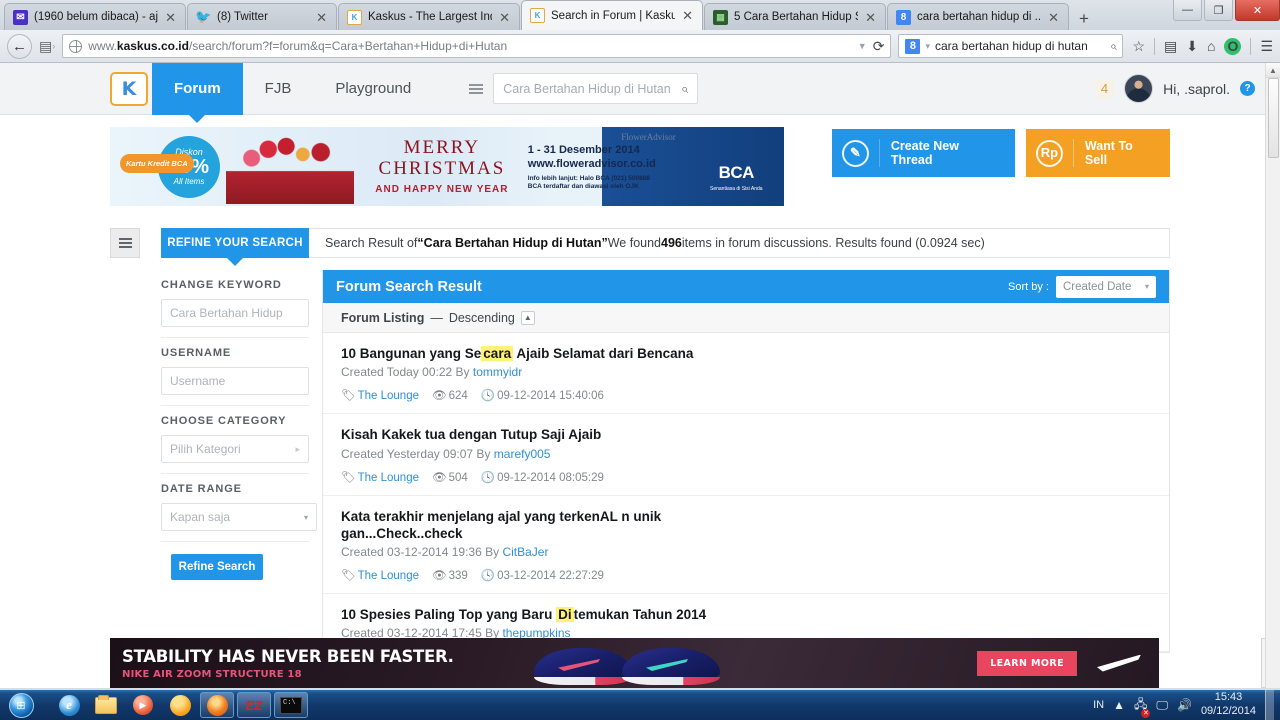 The width and height of the screenshot is (1280, 720). I want to click on flower-advisor-logo: FlowerAdvisor, so click(648, 137).